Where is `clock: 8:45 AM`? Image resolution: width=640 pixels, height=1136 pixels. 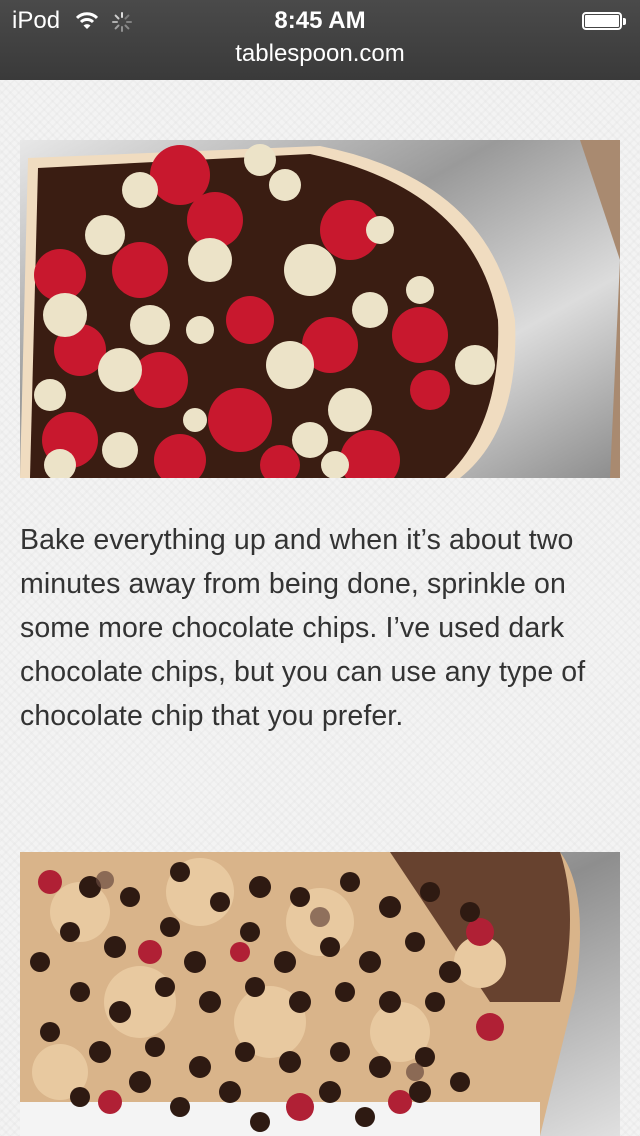
clock: 8:45 AM is located at coordinates (320, 20).